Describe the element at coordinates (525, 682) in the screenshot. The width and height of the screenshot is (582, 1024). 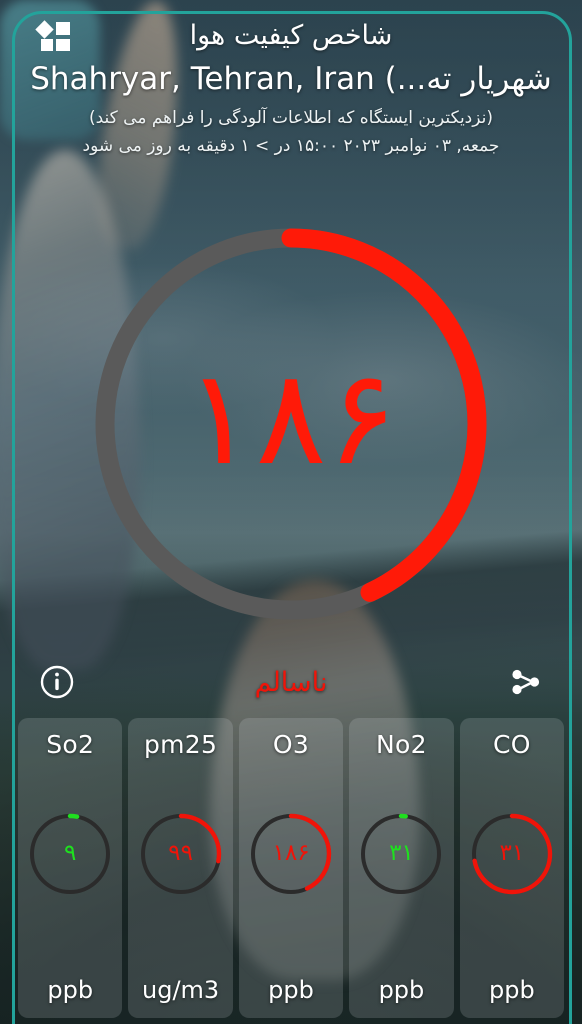
I see `share-nodes-icon` at that location.